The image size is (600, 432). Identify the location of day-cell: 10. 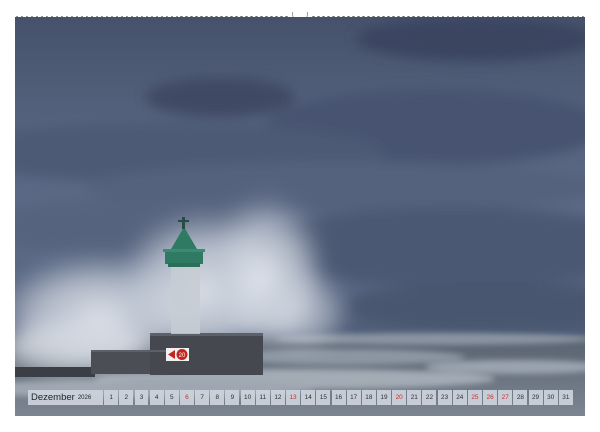
(247, 397).